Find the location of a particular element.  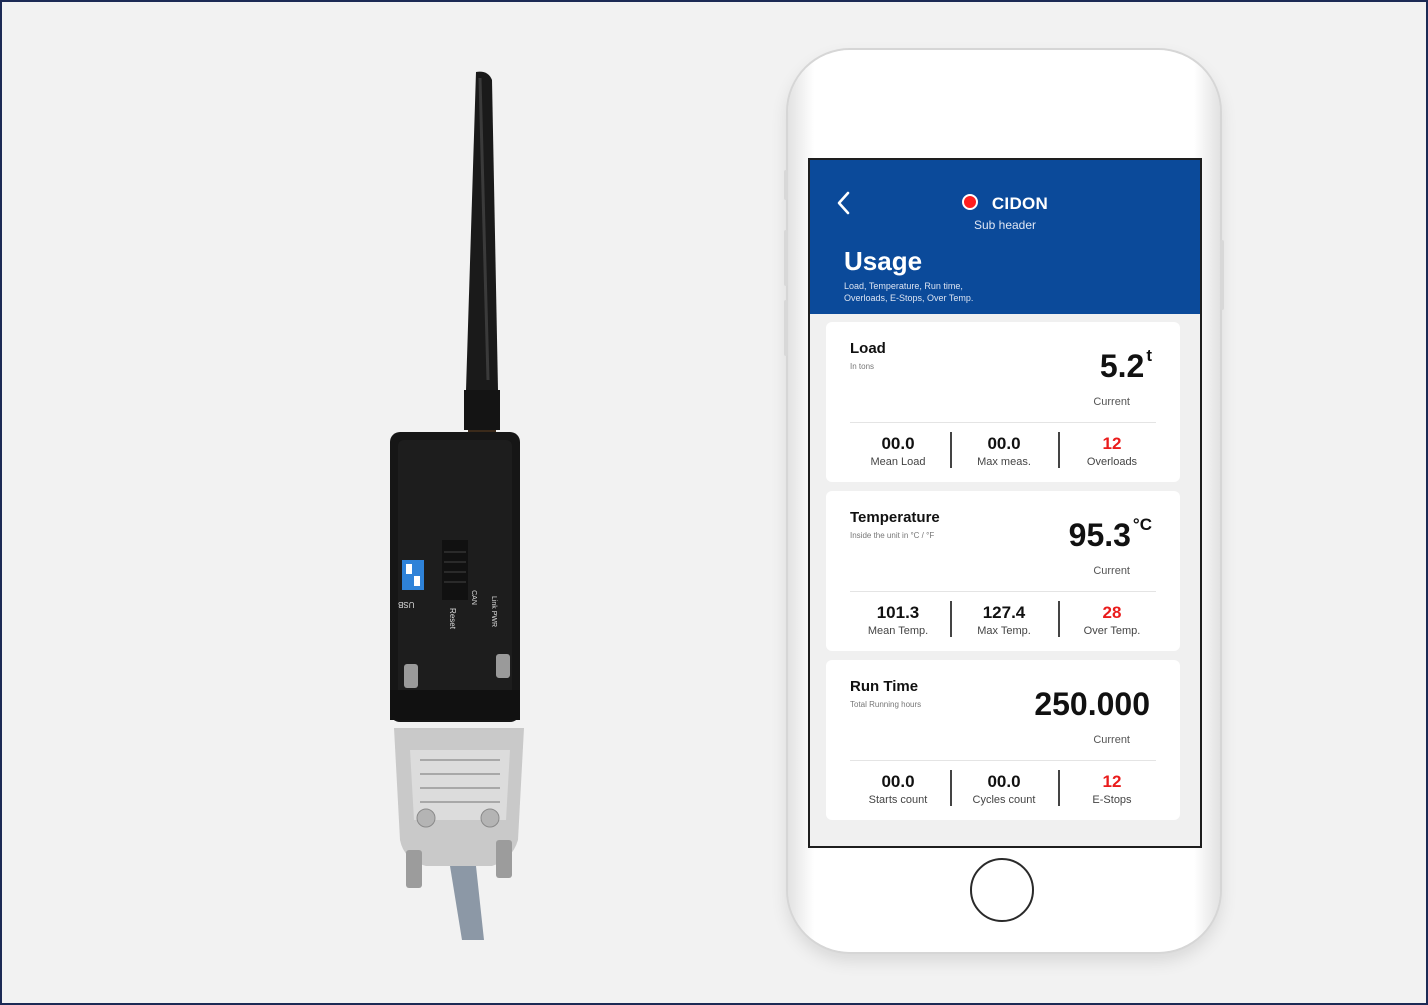

app-title: CIDON is located at coordinates (1020, 203).